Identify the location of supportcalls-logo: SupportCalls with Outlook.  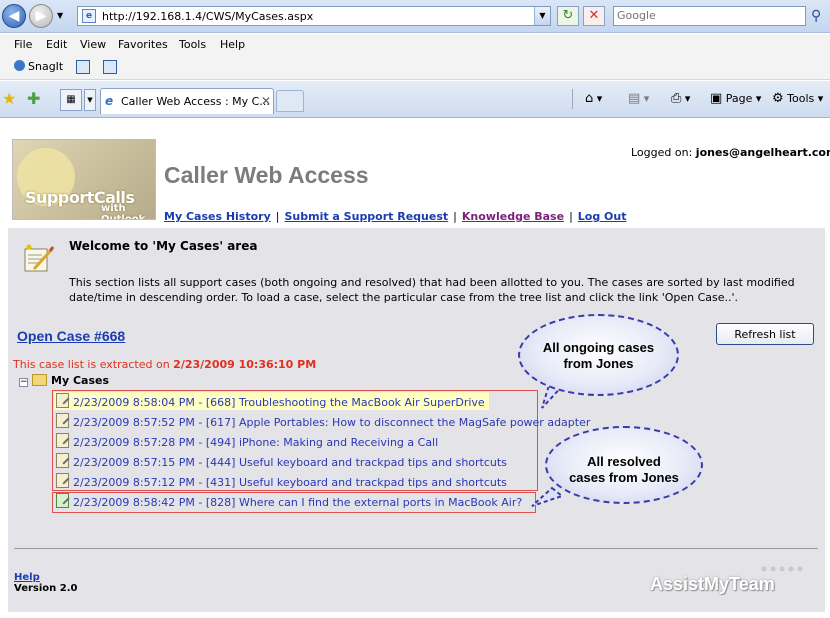
(84, 179).